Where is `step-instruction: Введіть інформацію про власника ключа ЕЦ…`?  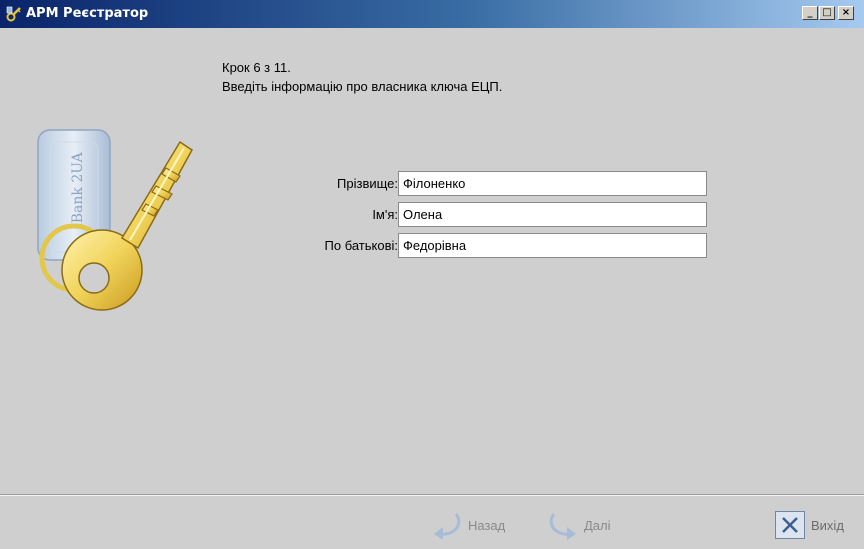 step-instruction: Введіть інформацію про власника ключа ЕЦ… is located at coordinates (362, 86).